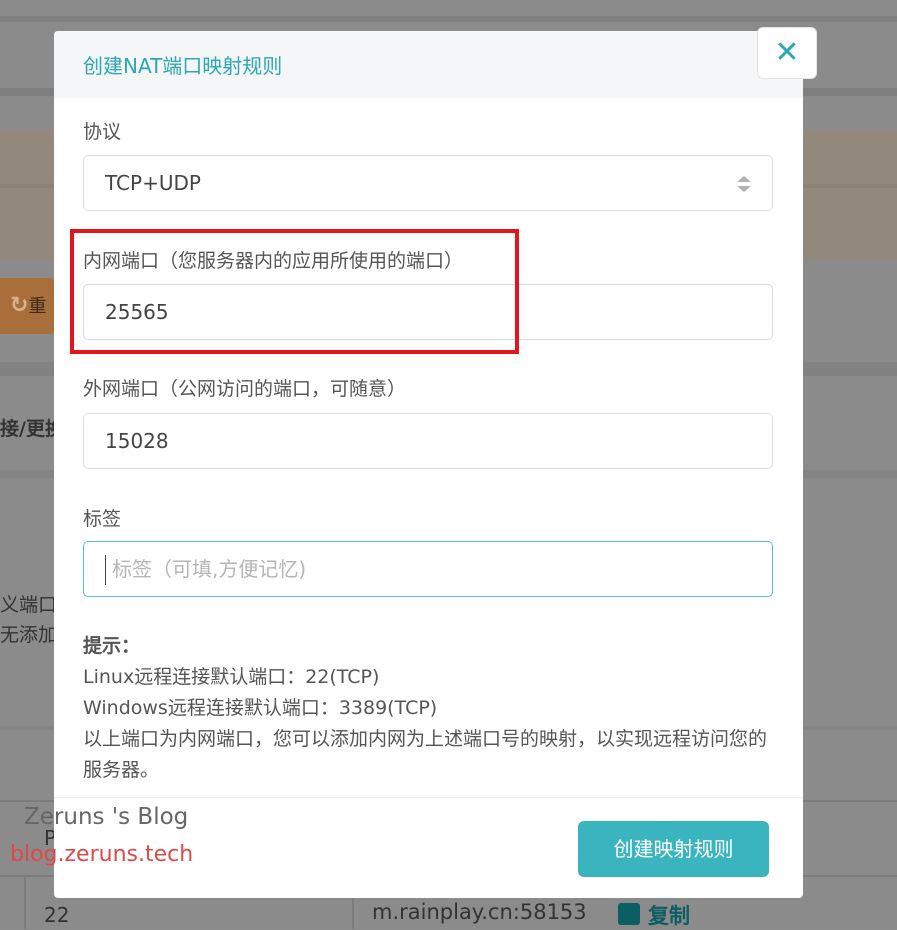  Describe the element at coordinates (428, 797) in the screenshot. I see `dialog-footer-divider` at that location.